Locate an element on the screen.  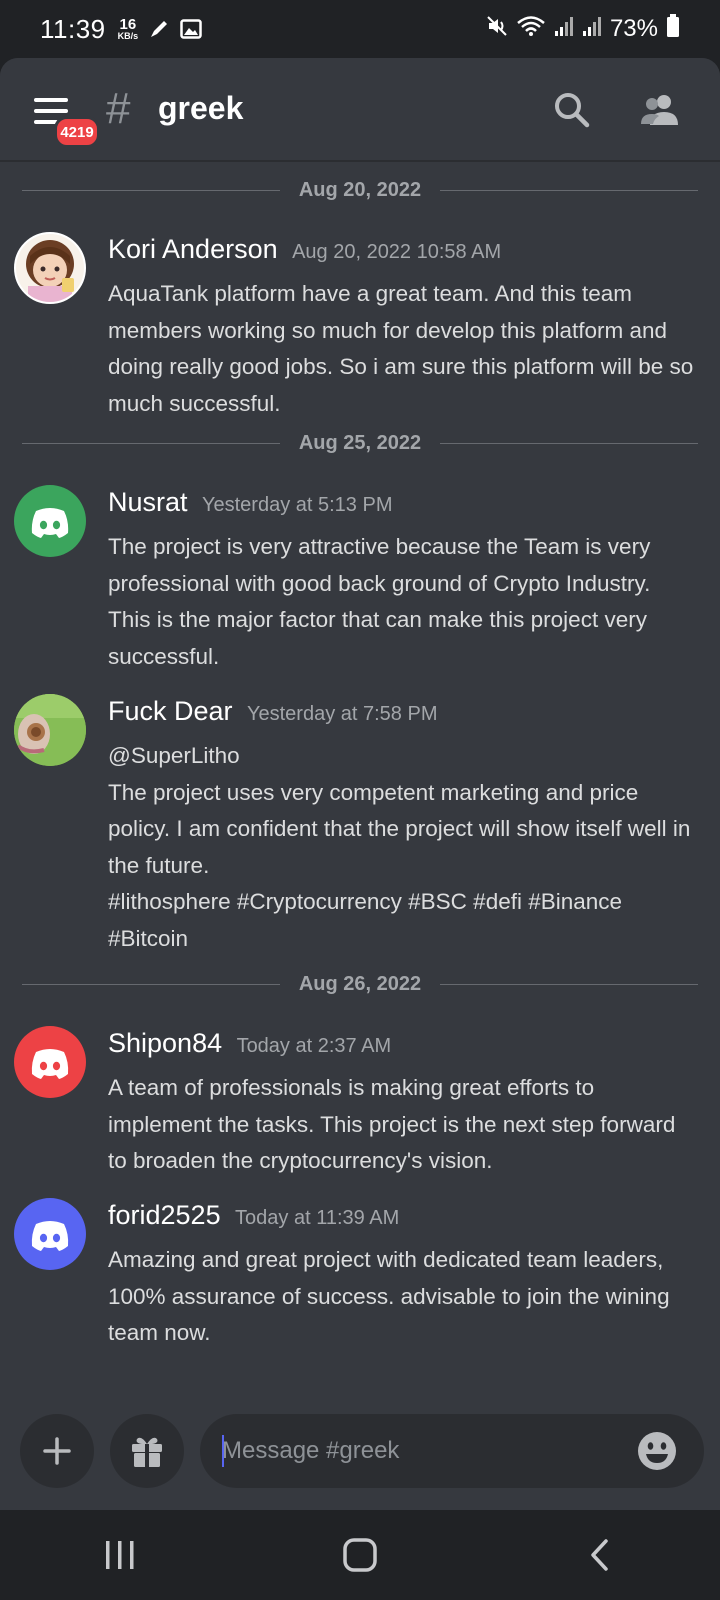
attach-button is located at coordinates (57, 1451).